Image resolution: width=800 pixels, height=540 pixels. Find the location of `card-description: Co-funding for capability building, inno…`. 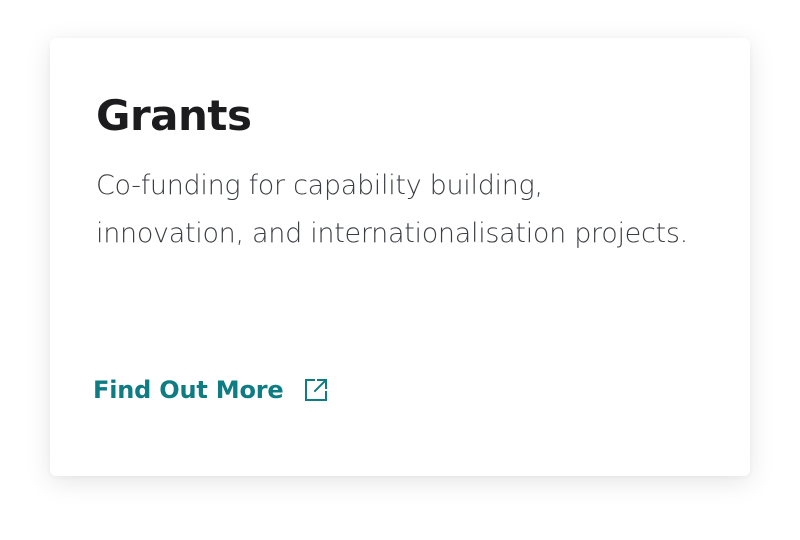

card-description: Co-funding for capability building, inno… is located at coordinates (392, 209).